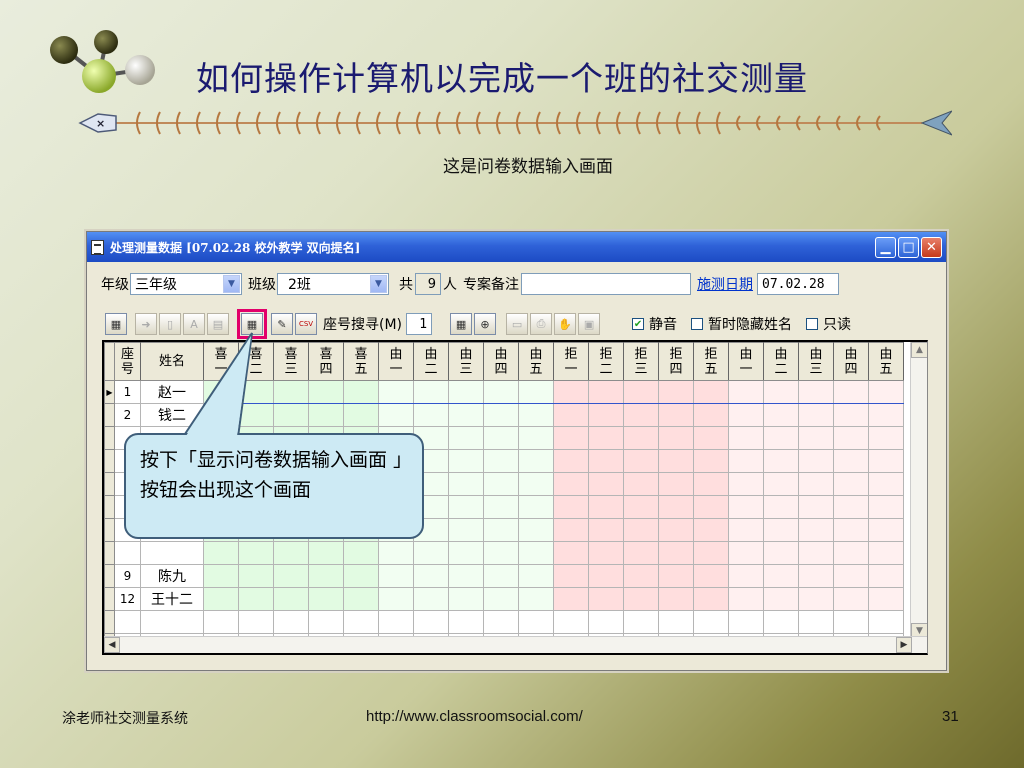  I want to click on vertical-scrollbar: ▲ ▼, so click(918, 491).